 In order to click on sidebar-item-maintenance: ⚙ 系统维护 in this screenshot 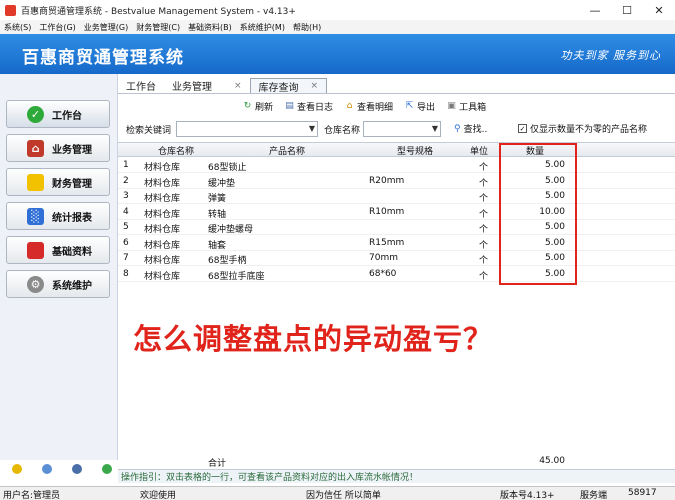, I will do `click(58, 284)`.